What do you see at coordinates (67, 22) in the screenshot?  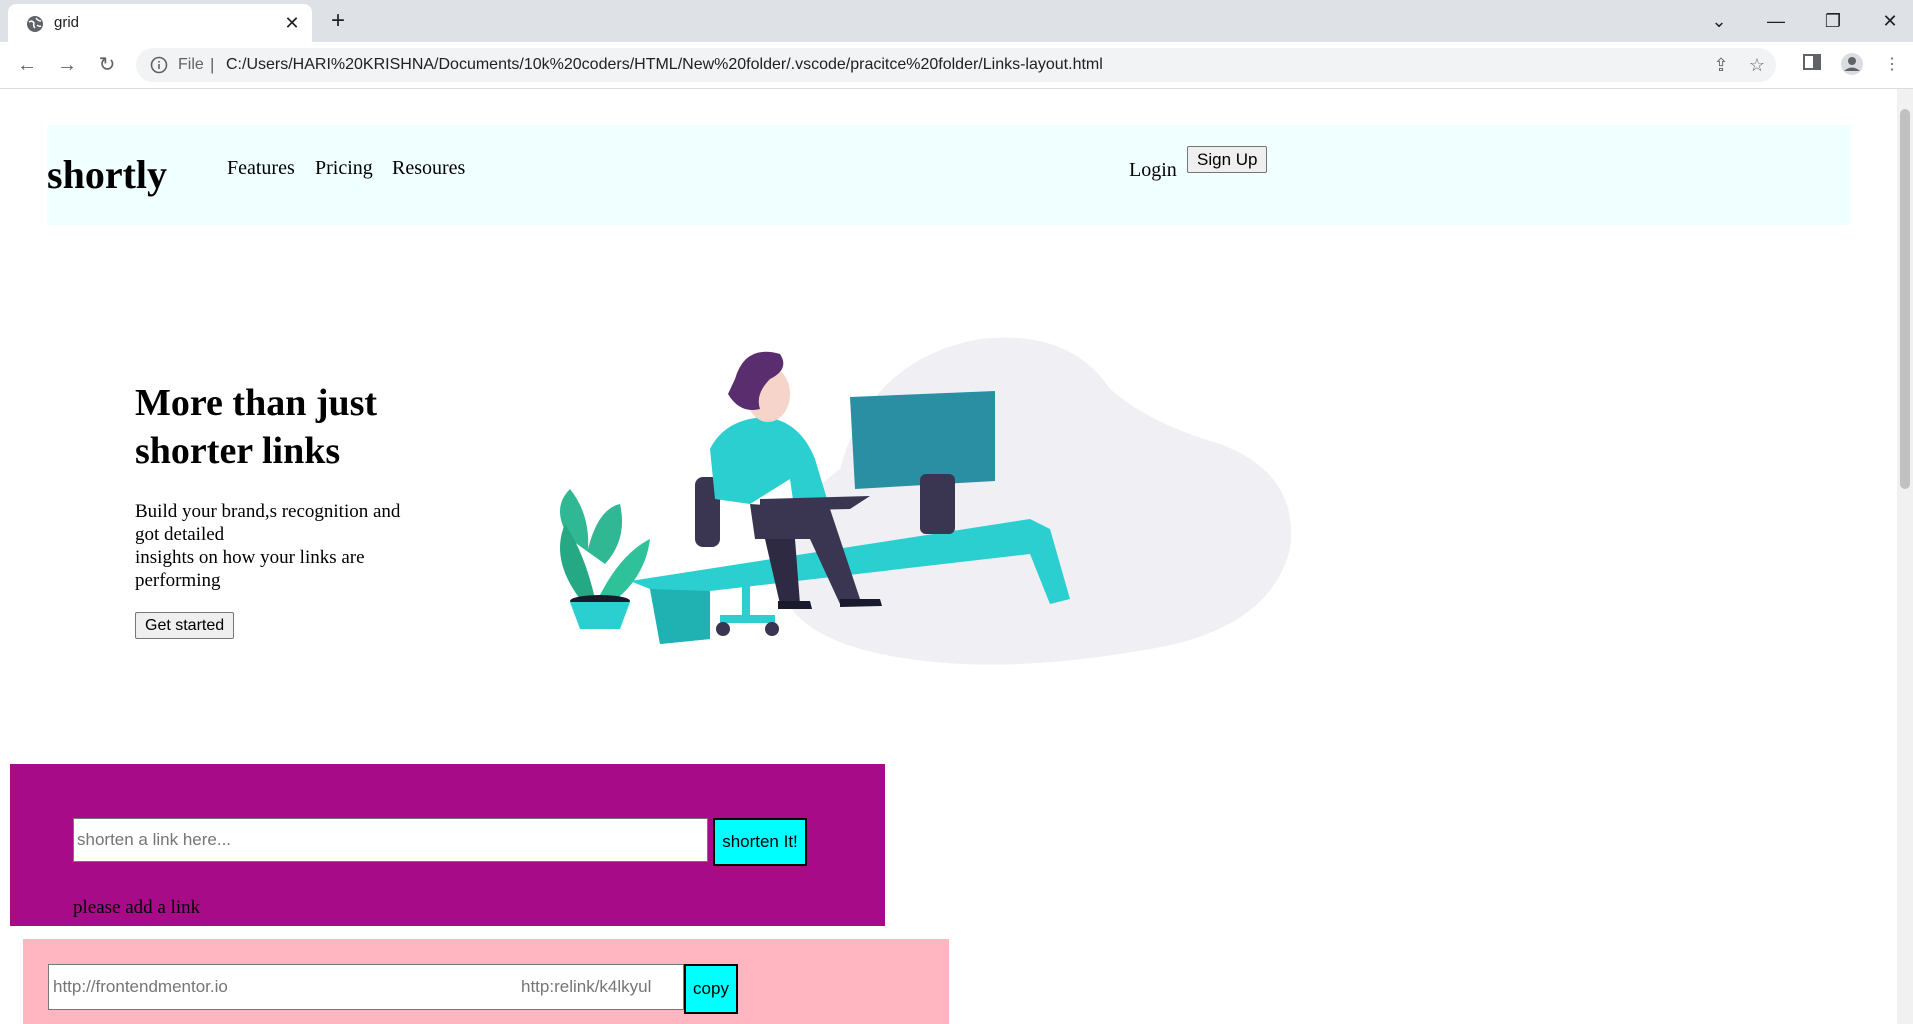 I see `tab-title: grid` at bounding box center [67, 22].